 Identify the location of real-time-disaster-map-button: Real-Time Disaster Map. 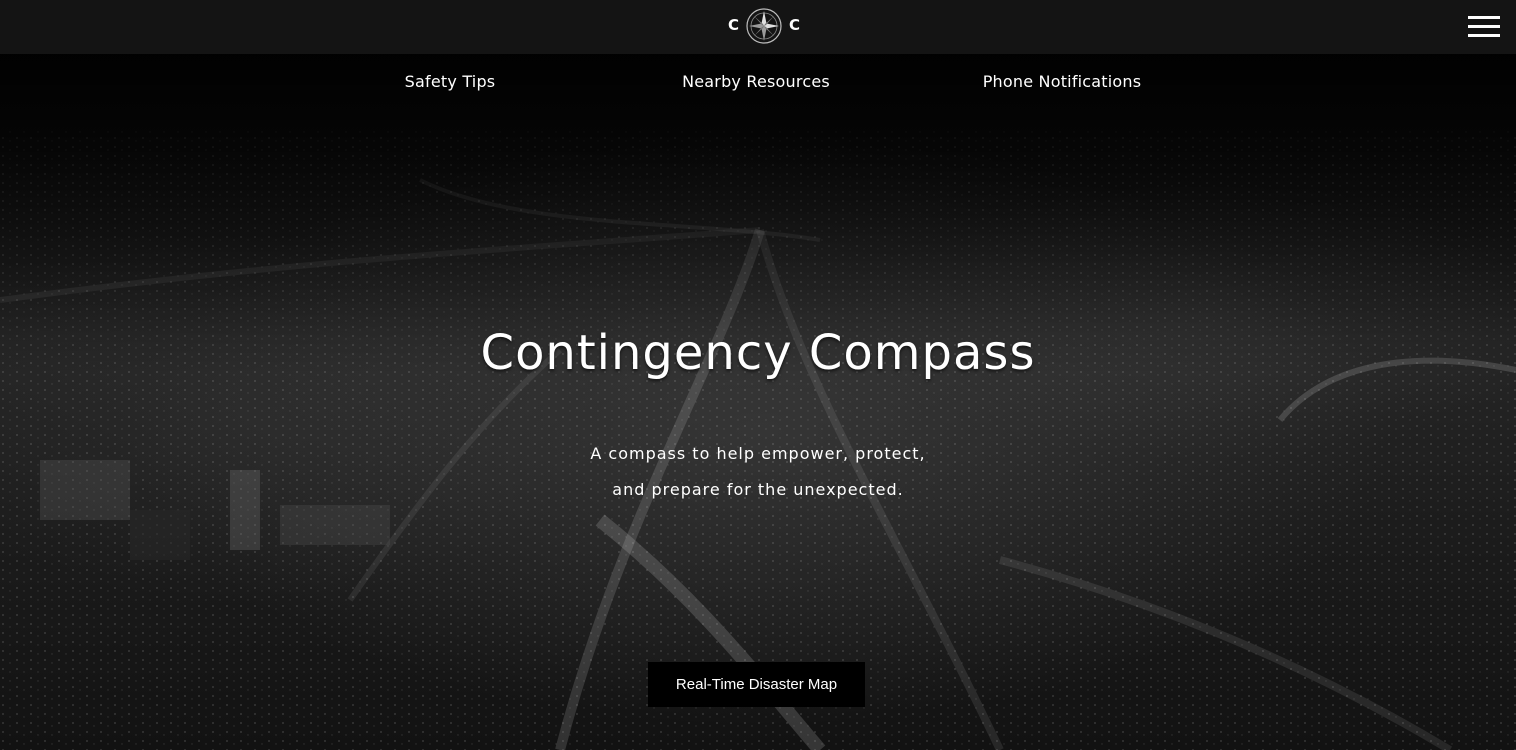
(756, 684).